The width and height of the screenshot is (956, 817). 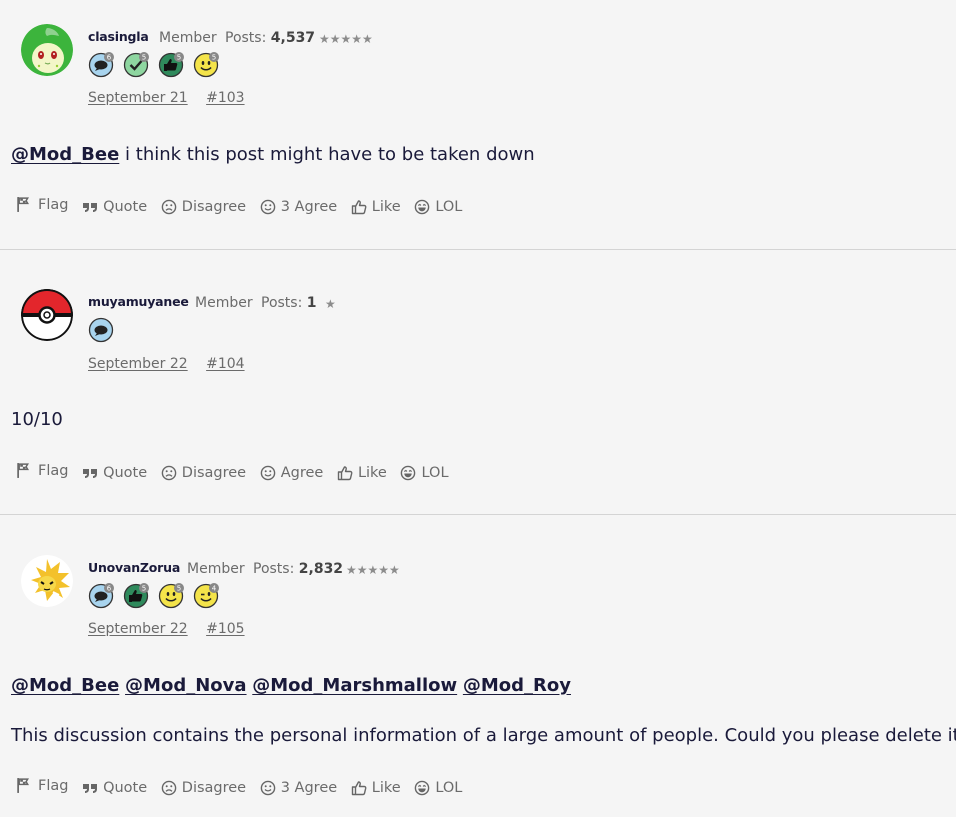 I want to click on post-meta: September 22 #104, so click(x=166, y=364).